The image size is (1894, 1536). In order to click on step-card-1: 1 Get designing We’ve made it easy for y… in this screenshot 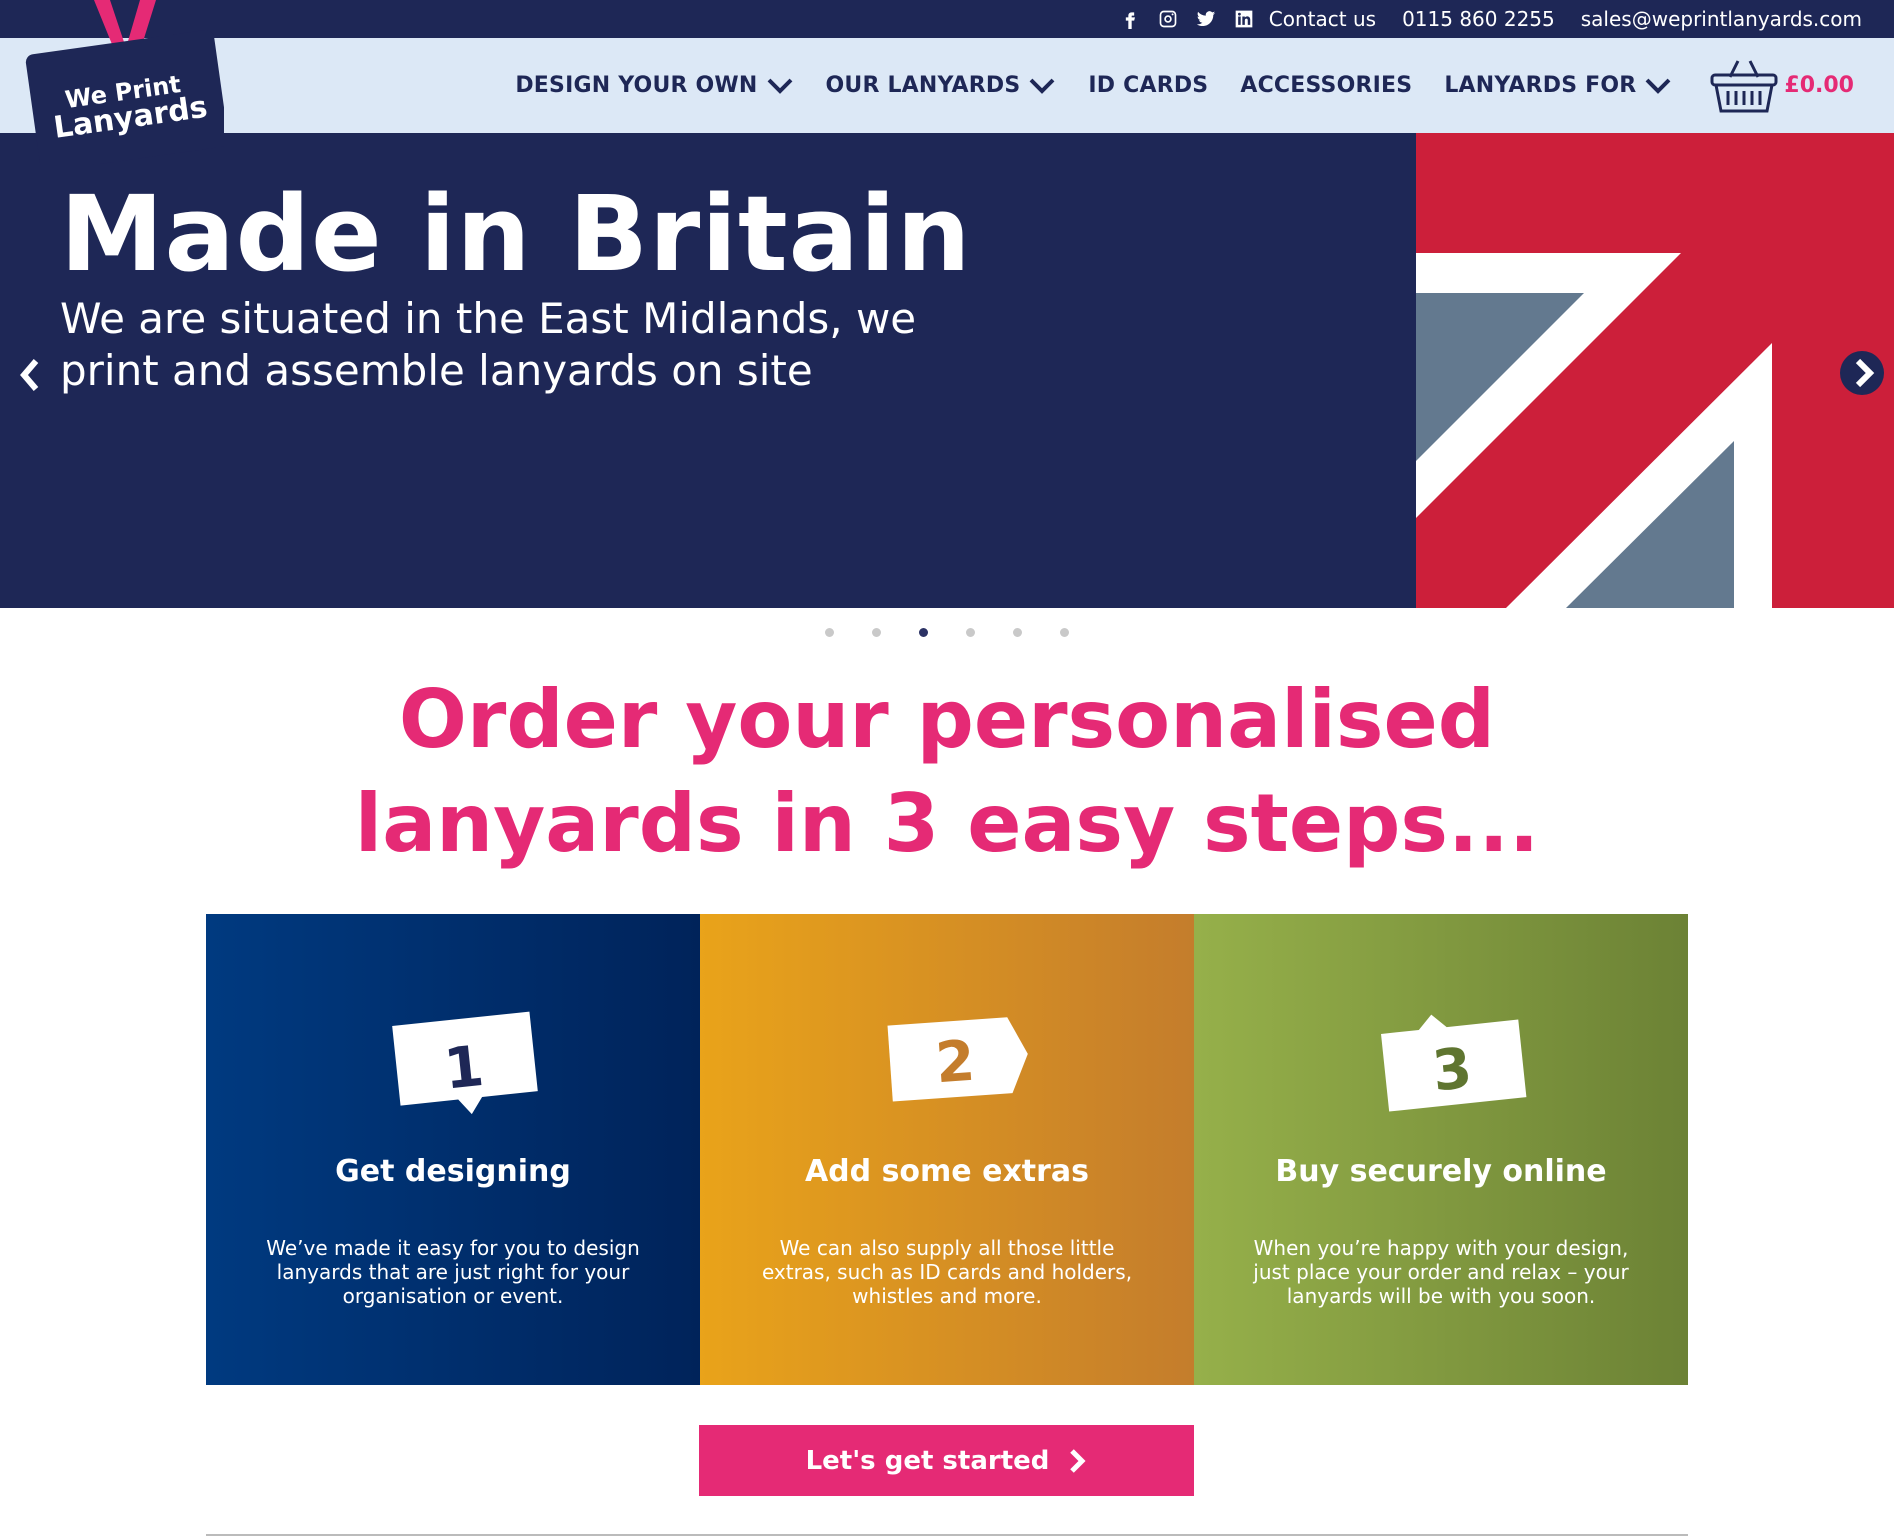, I will do `click(453, 1149)`.